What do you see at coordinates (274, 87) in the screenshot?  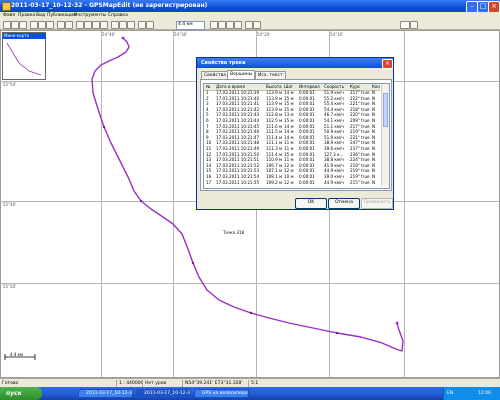 I see `col-header-altitude: Высота` at bounding box center [274, 87].